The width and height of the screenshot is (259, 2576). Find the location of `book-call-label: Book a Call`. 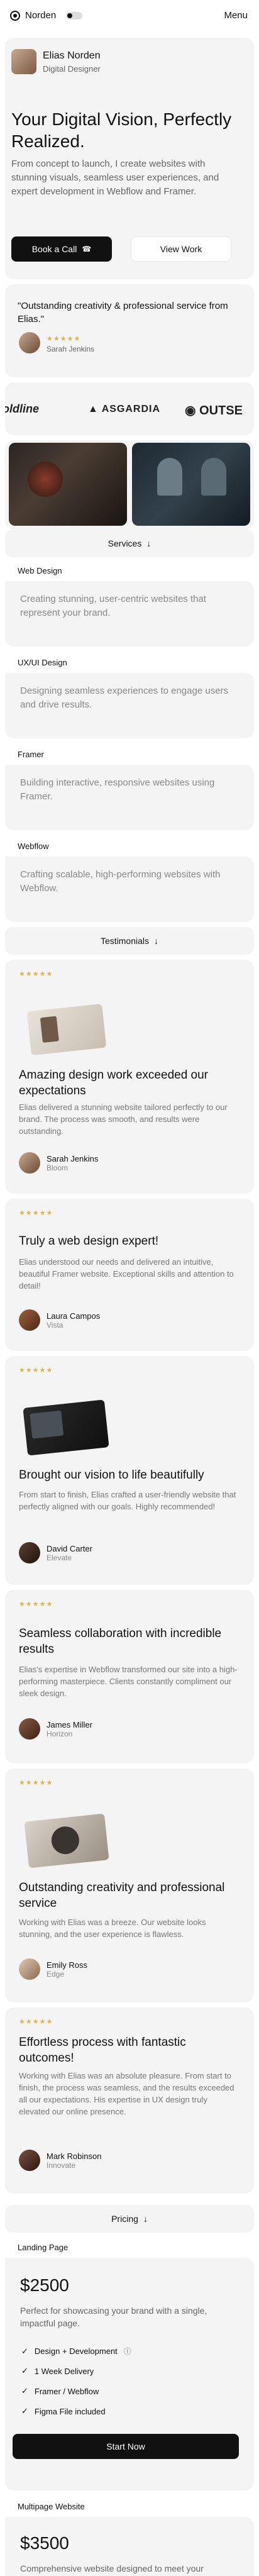

book-call-label: Book a Call is located at coordinates (54, 249).